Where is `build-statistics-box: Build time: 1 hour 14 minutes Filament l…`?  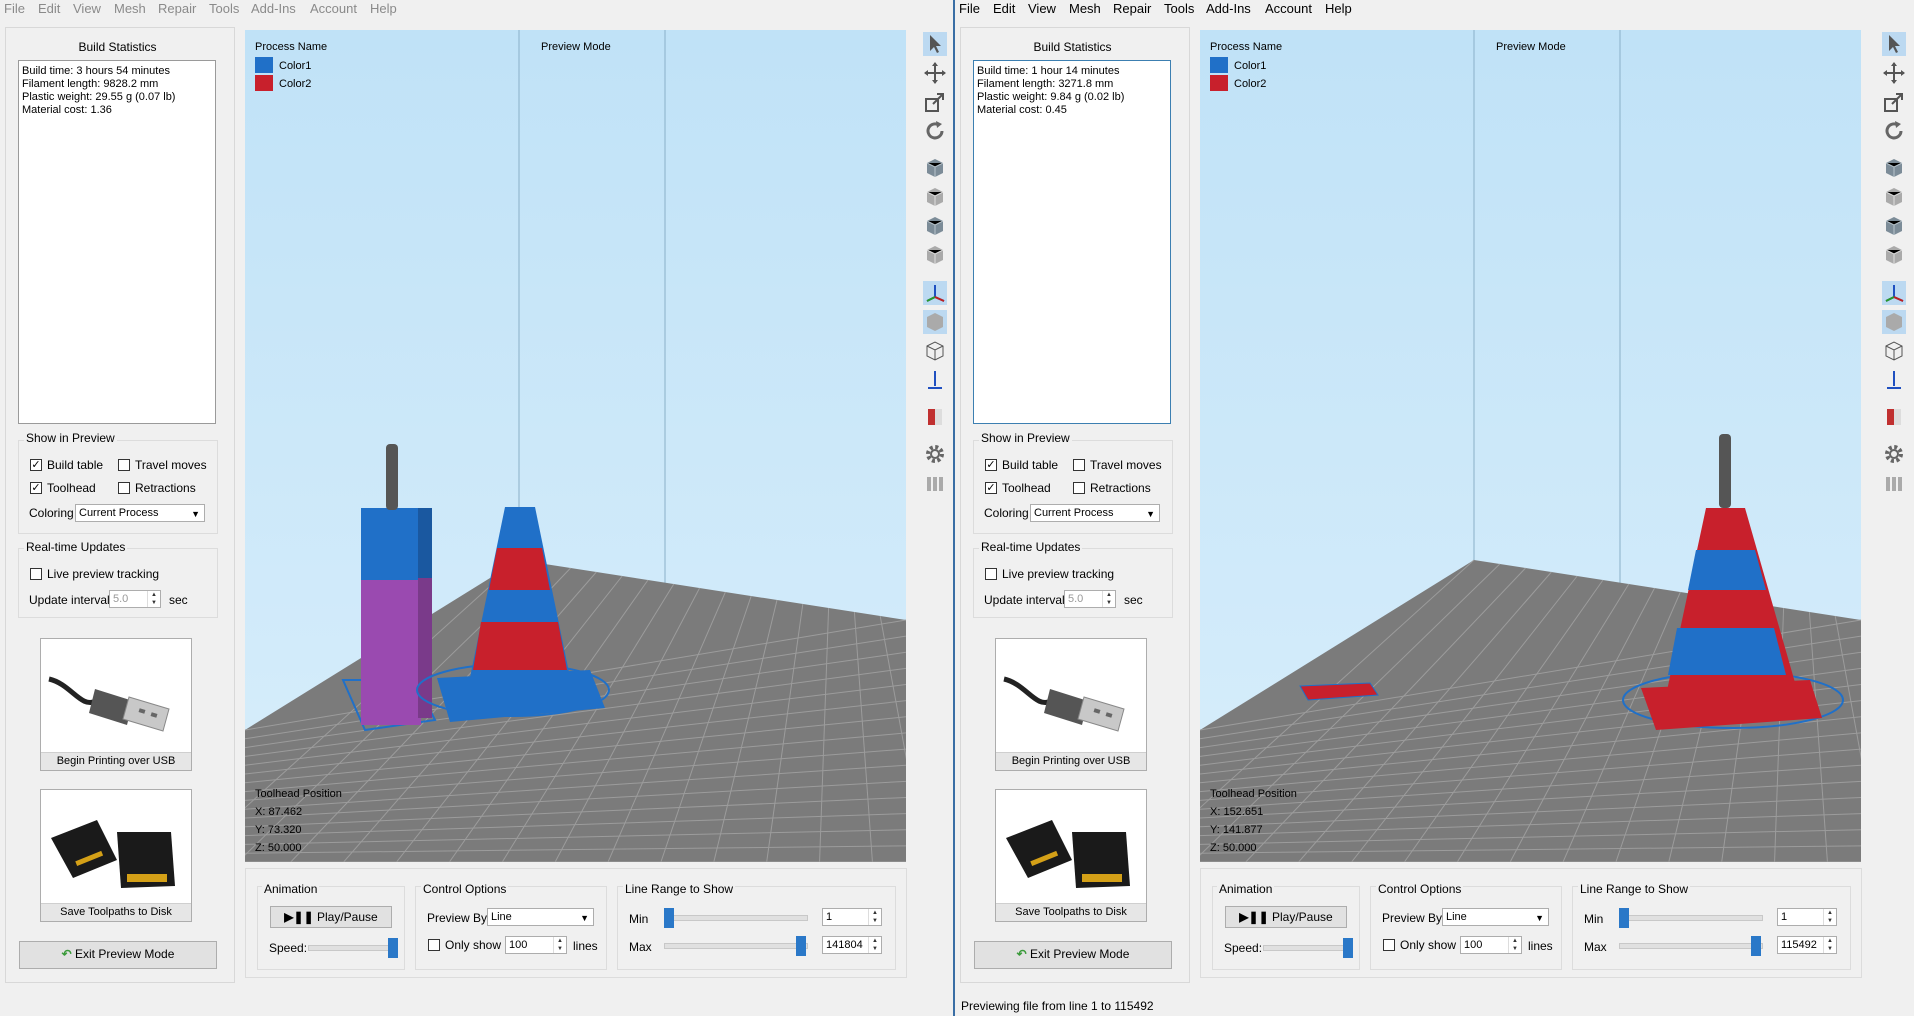
build-statistics-box: Build time: 1 hour 14 minutes Filament l… is located at coordinates (1072, 242).